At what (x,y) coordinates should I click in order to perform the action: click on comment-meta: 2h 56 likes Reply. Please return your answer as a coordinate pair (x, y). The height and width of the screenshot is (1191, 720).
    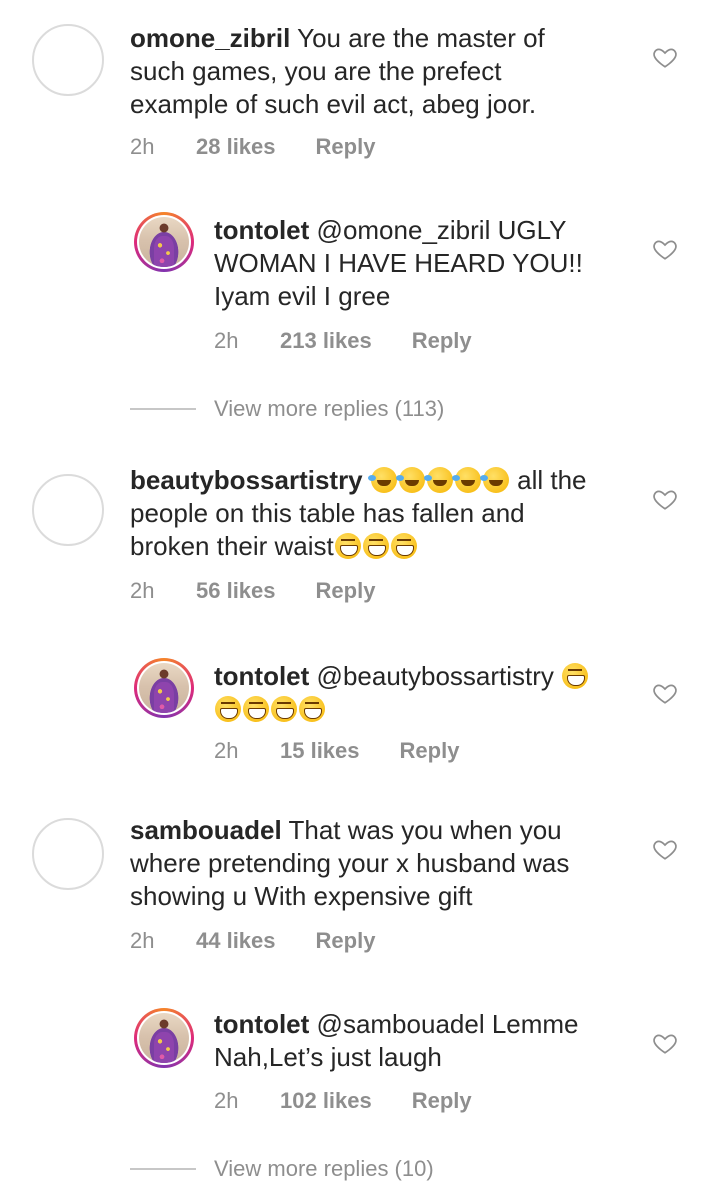
    Looking at the image, I should click on (252, 591).